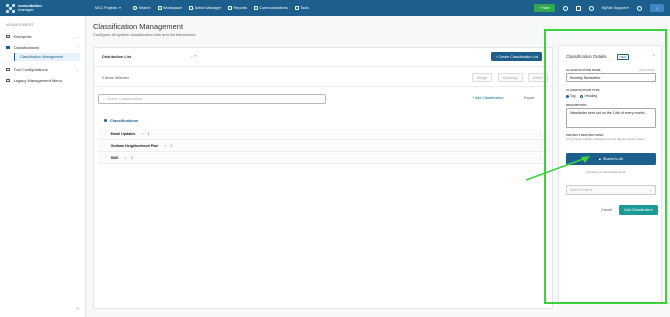  What do you see at coordinates (105, 120) in the screenshot?
I see `group-dot-icon` at bounding box center [105, 120].